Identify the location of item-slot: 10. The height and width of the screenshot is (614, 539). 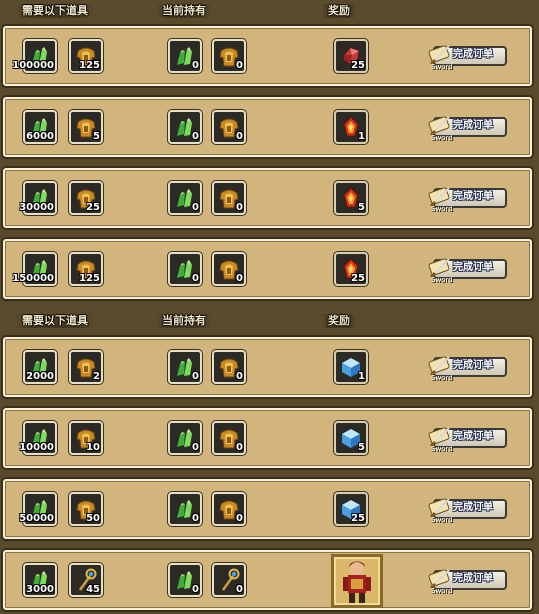
(86, 438).